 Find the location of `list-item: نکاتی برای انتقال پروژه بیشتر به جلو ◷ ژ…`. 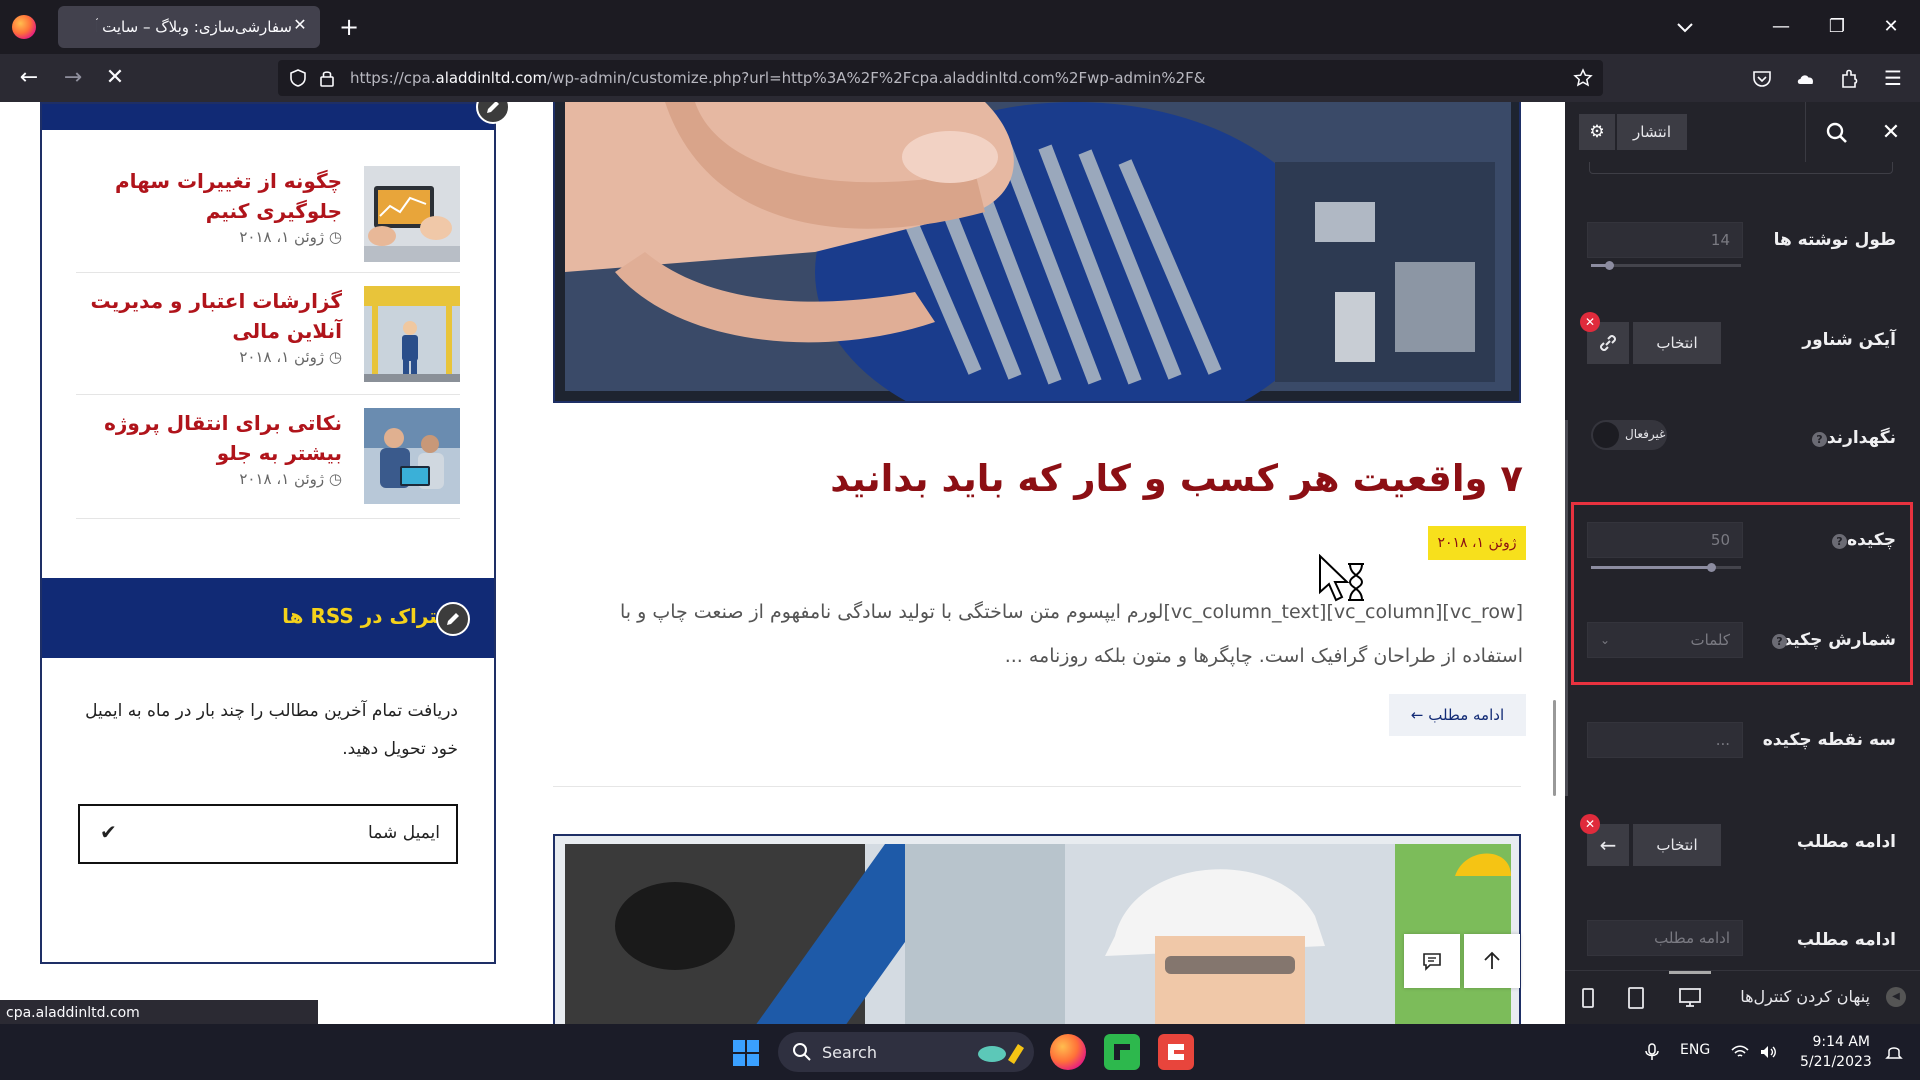

list-item: نکاتی برای انتقال پروژه بیشتر به جلو ◷ ژ… is located at coordinates (268, 455).